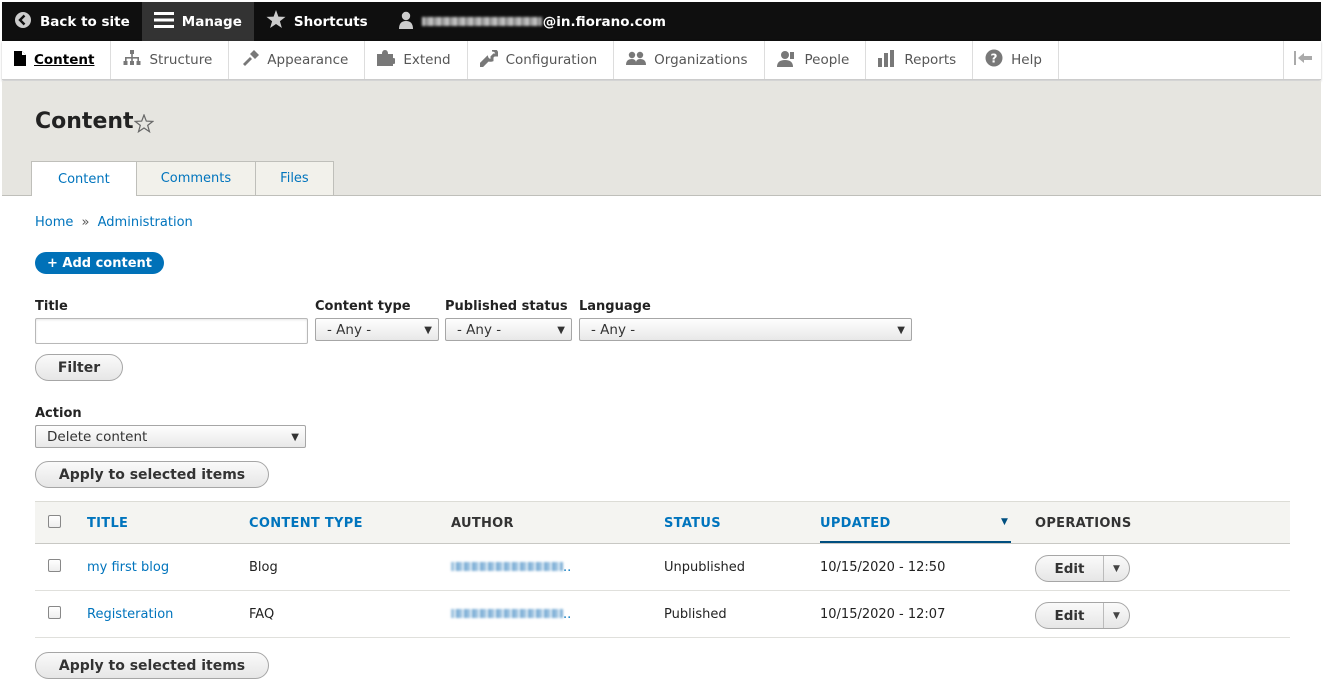  I want to click on add-shortcut-star-icon, so click(144, 125).